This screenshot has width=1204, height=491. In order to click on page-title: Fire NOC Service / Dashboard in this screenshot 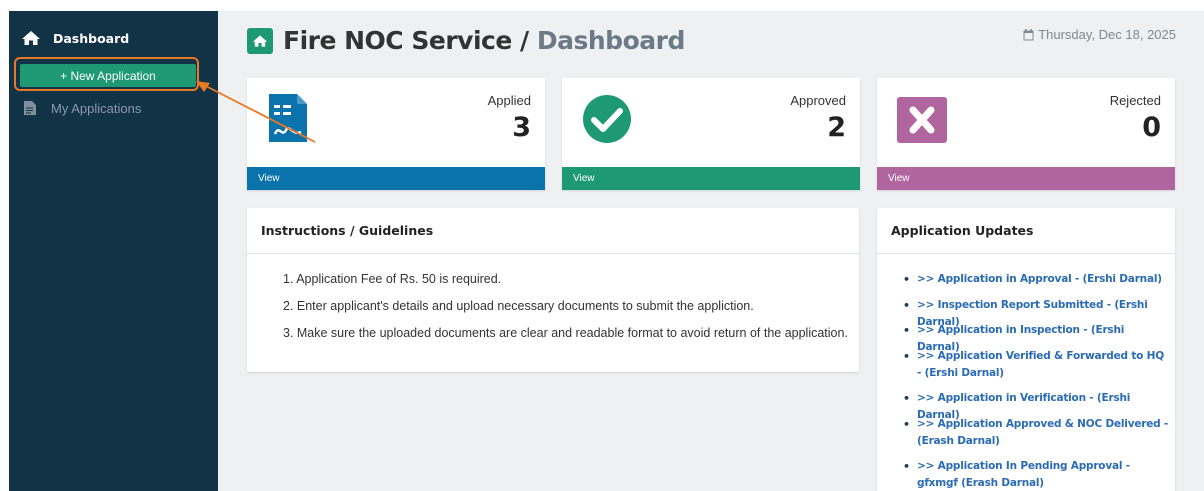, I will do `click(466, 40)`.